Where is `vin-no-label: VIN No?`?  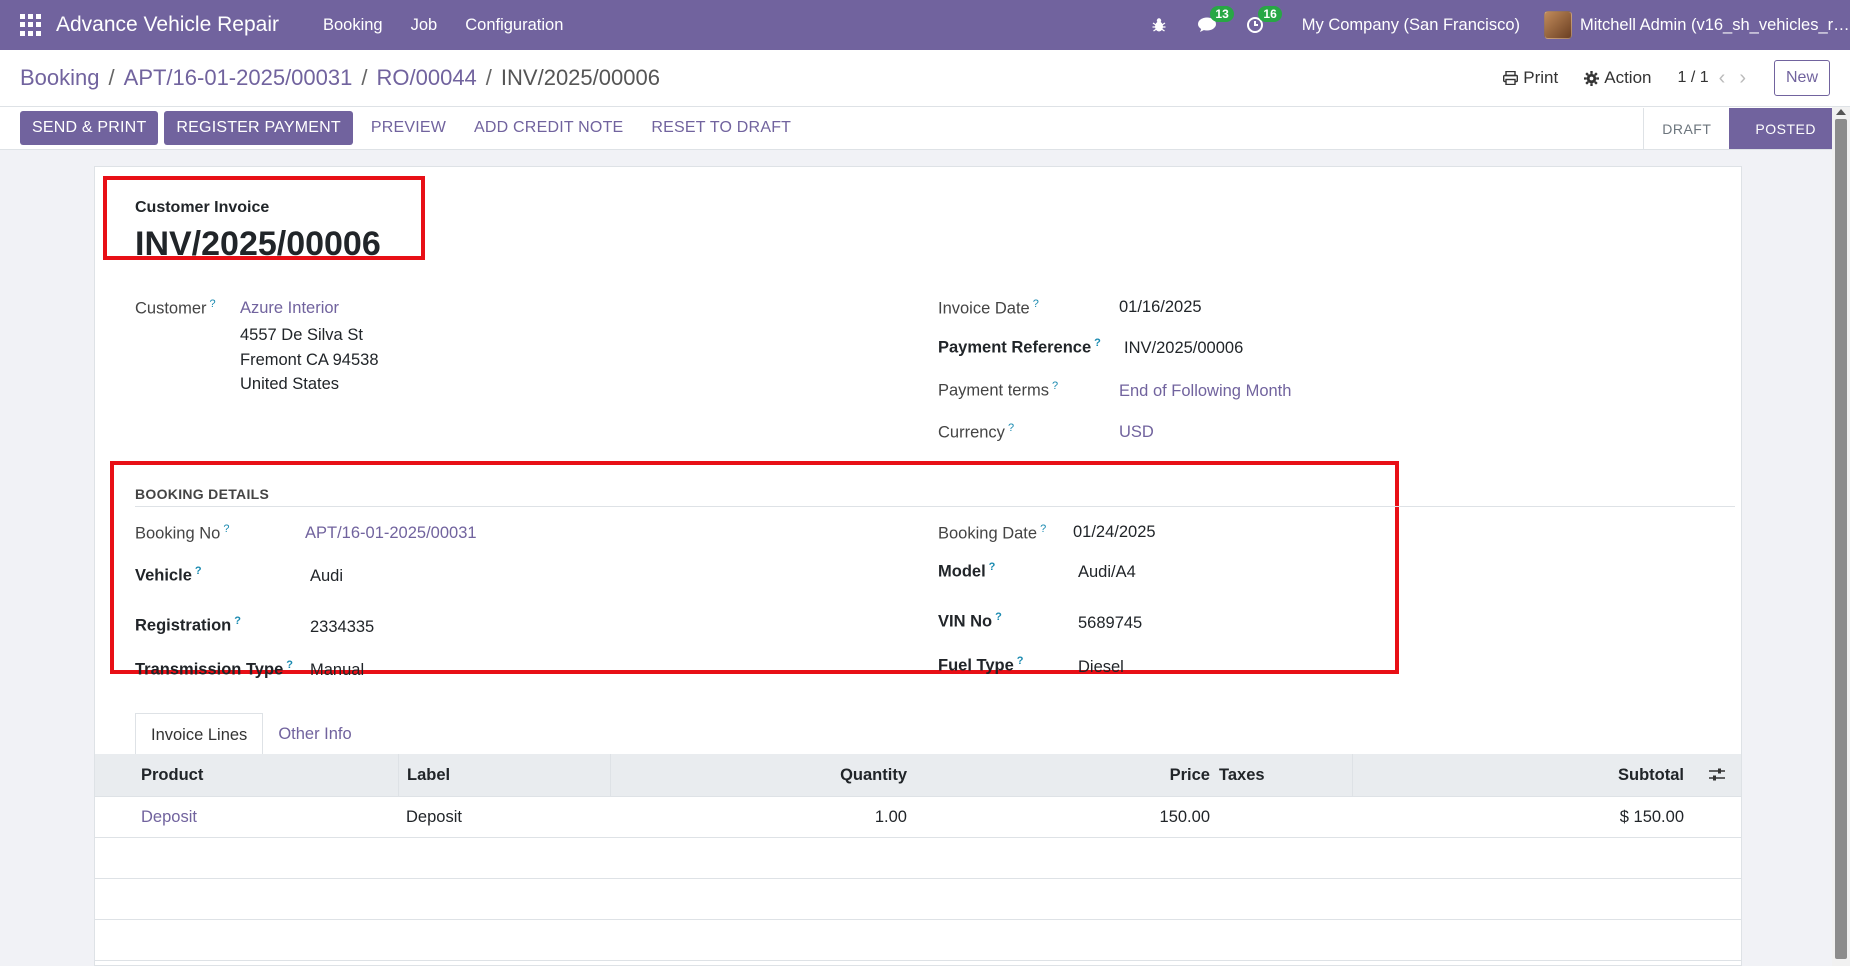
vin-no-label: VIN No? is located at coordinates (970, 621).